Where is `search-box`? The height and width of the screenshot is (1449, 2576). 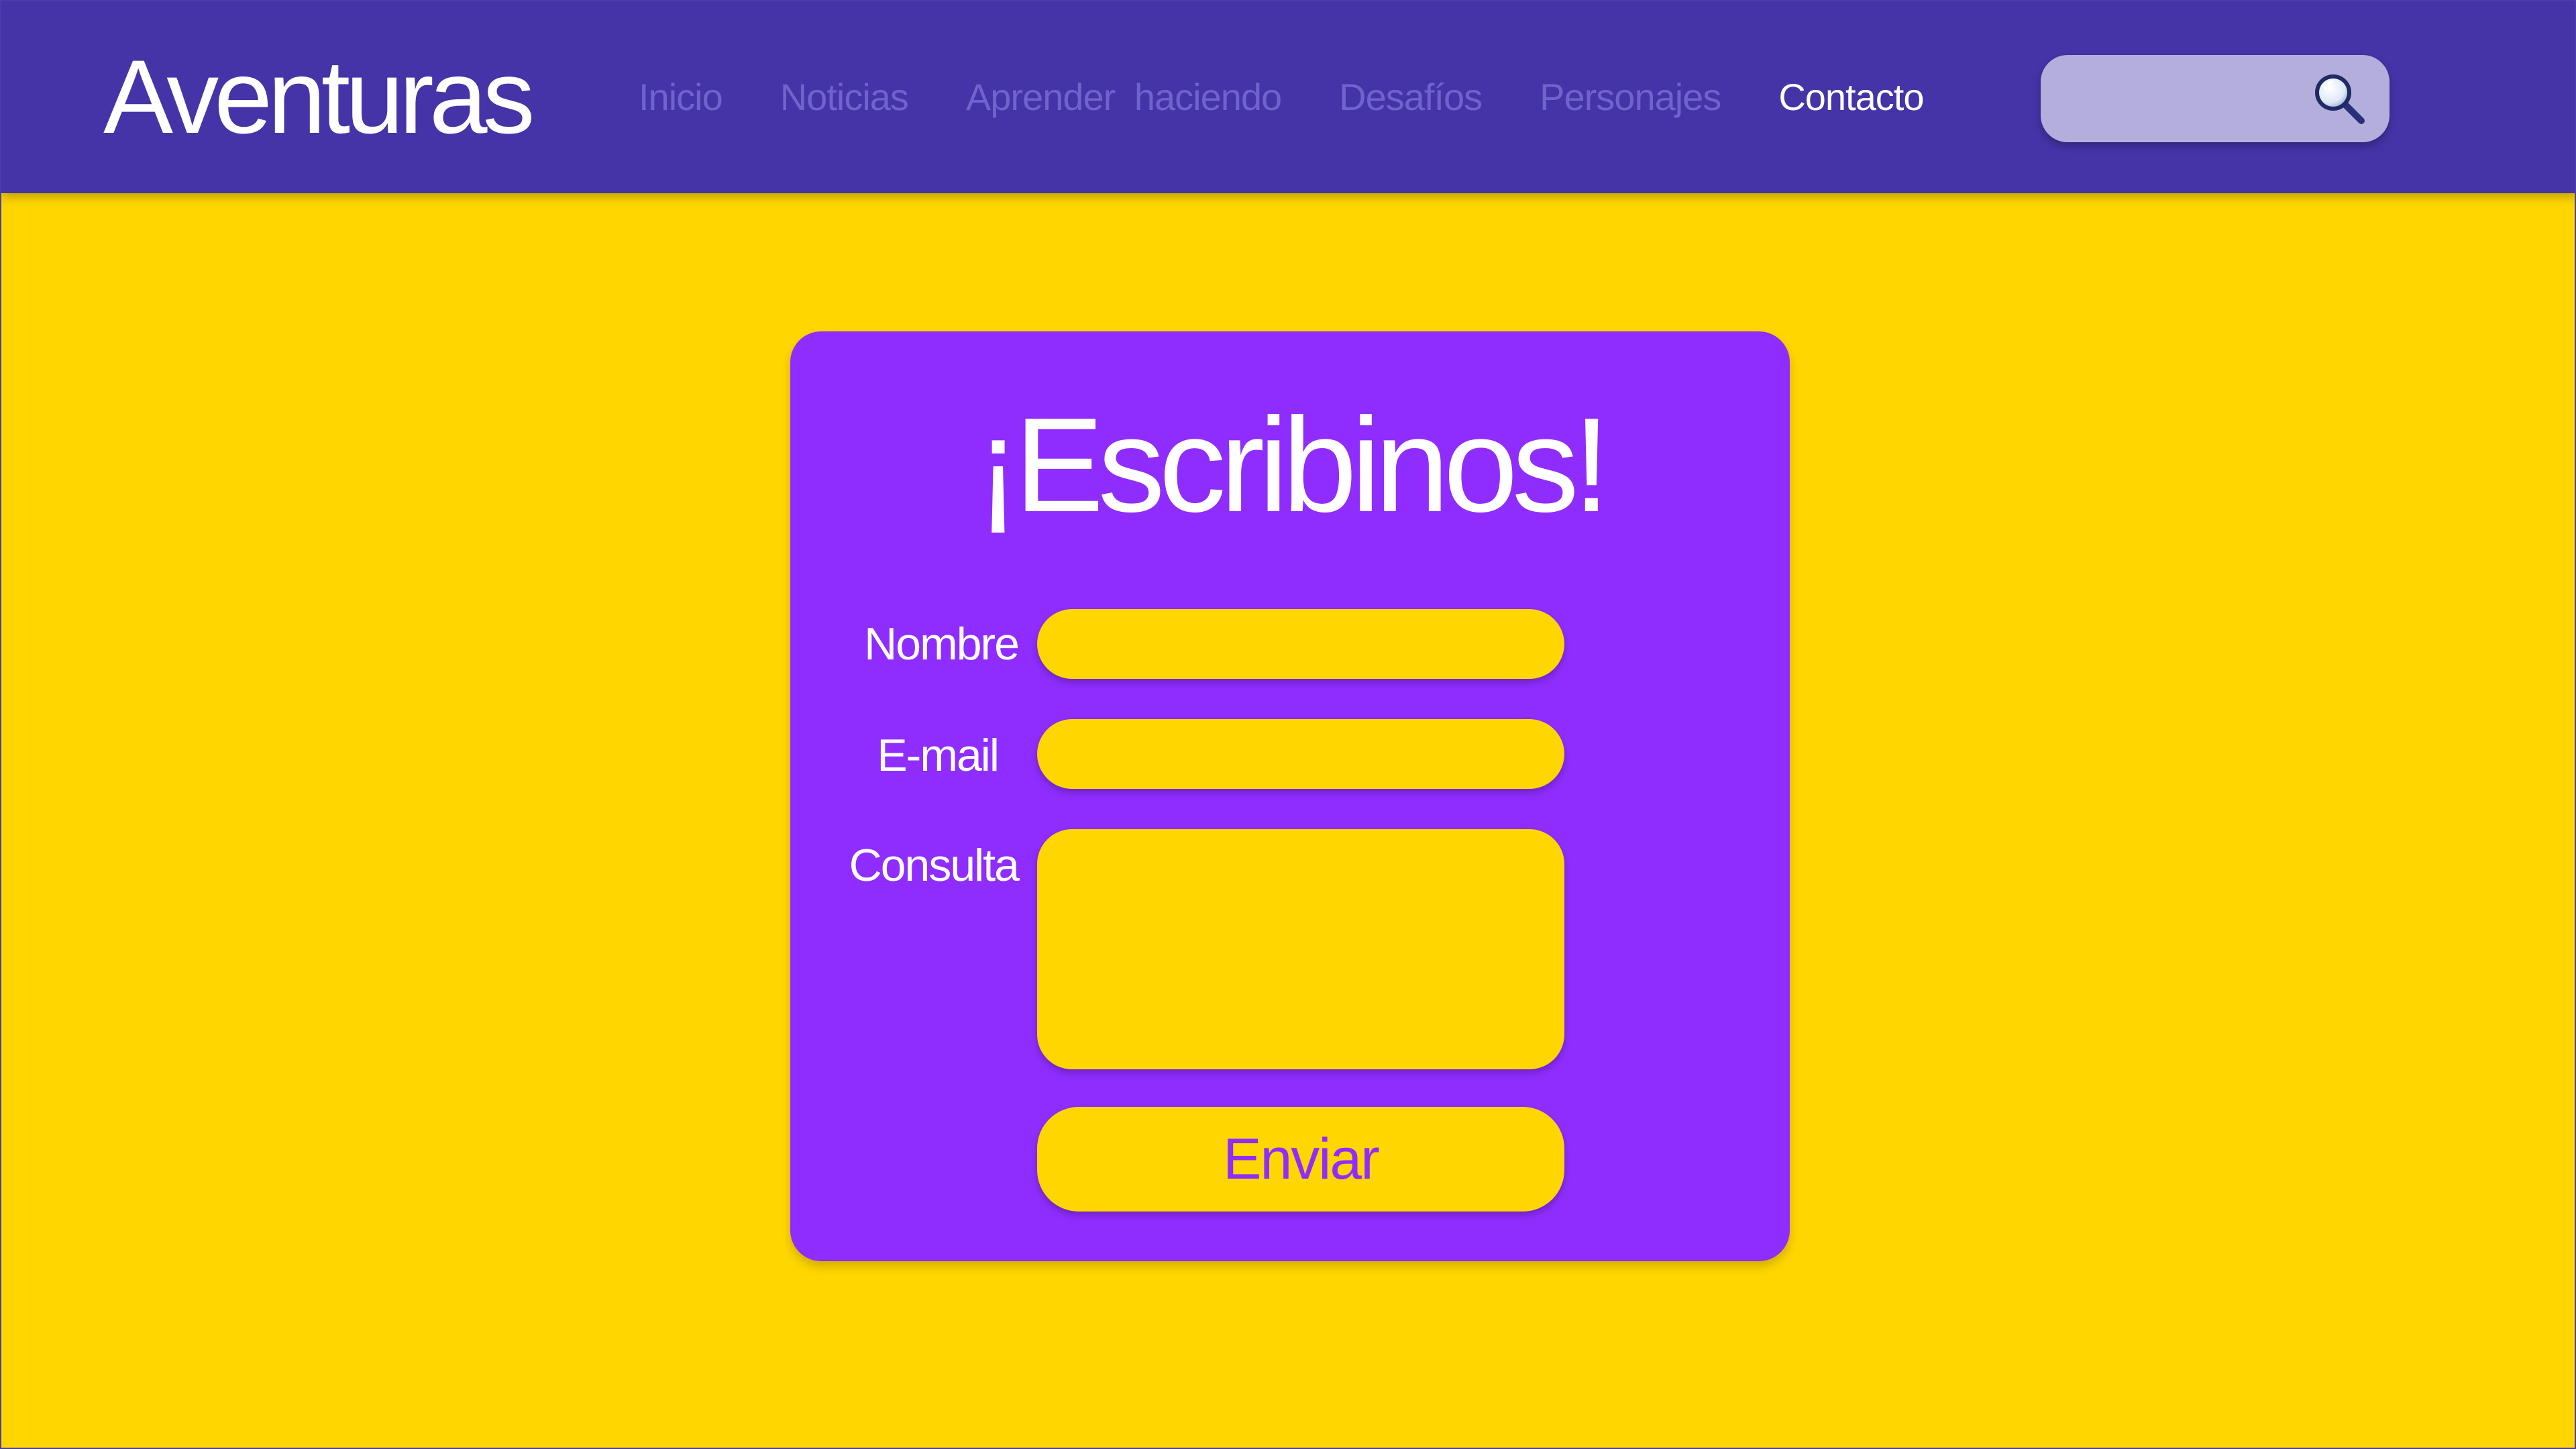 search-box is located at coordinates (2215, 98).